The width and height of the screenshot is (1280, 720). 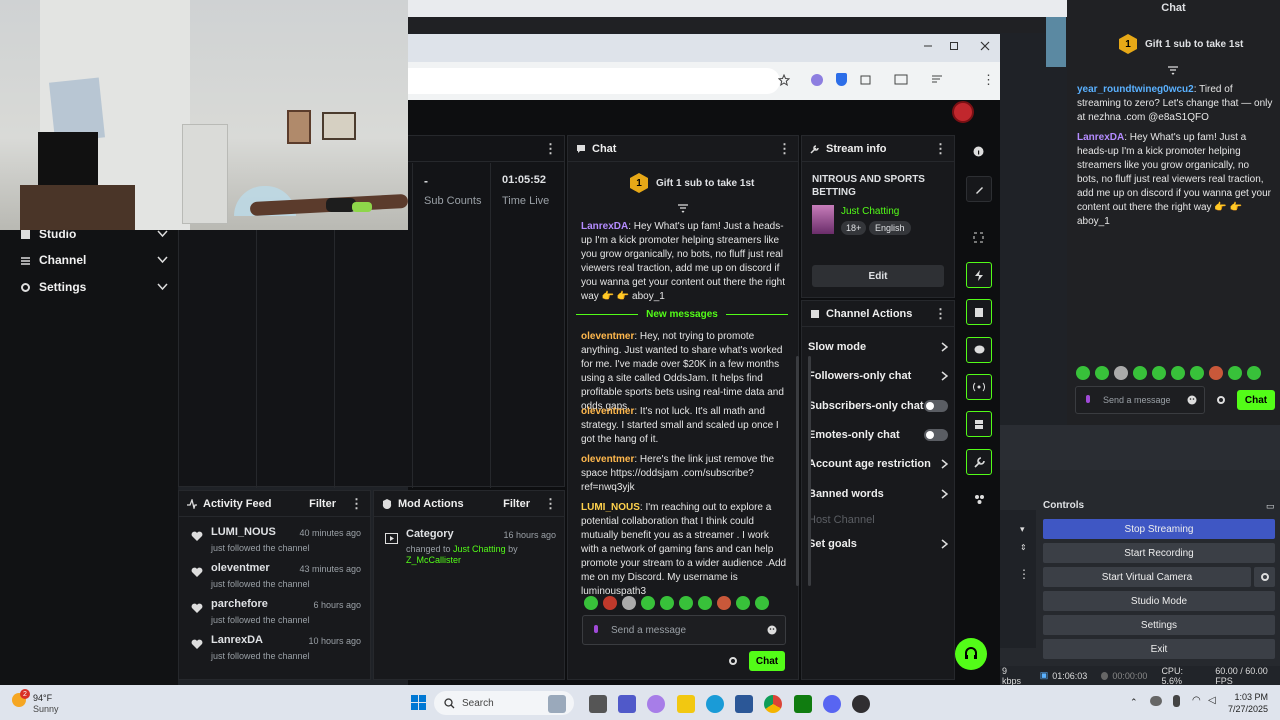 I want to click on menu-kebab-icon: ⋮, so click(x=988, y=80).